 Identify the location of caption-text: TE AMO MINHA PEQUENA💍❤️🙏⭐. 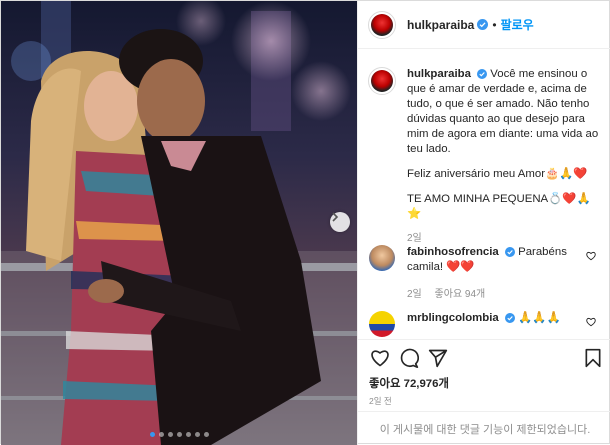
(499, 206).